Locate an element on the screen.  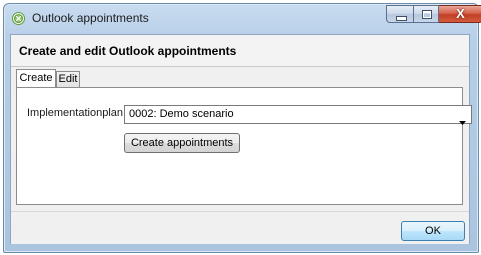
dropdown-arrow-icon is located at coordinates (462, 121).